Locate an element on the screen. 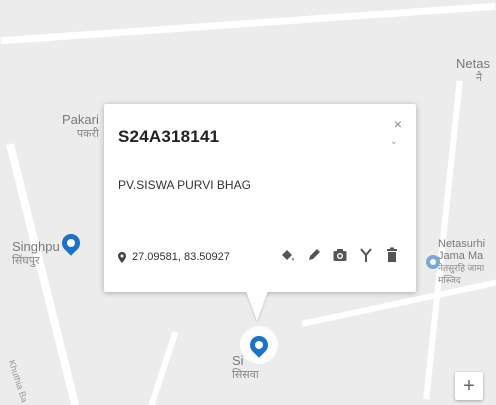  place-name: Si is located at coordinates (238, 360).